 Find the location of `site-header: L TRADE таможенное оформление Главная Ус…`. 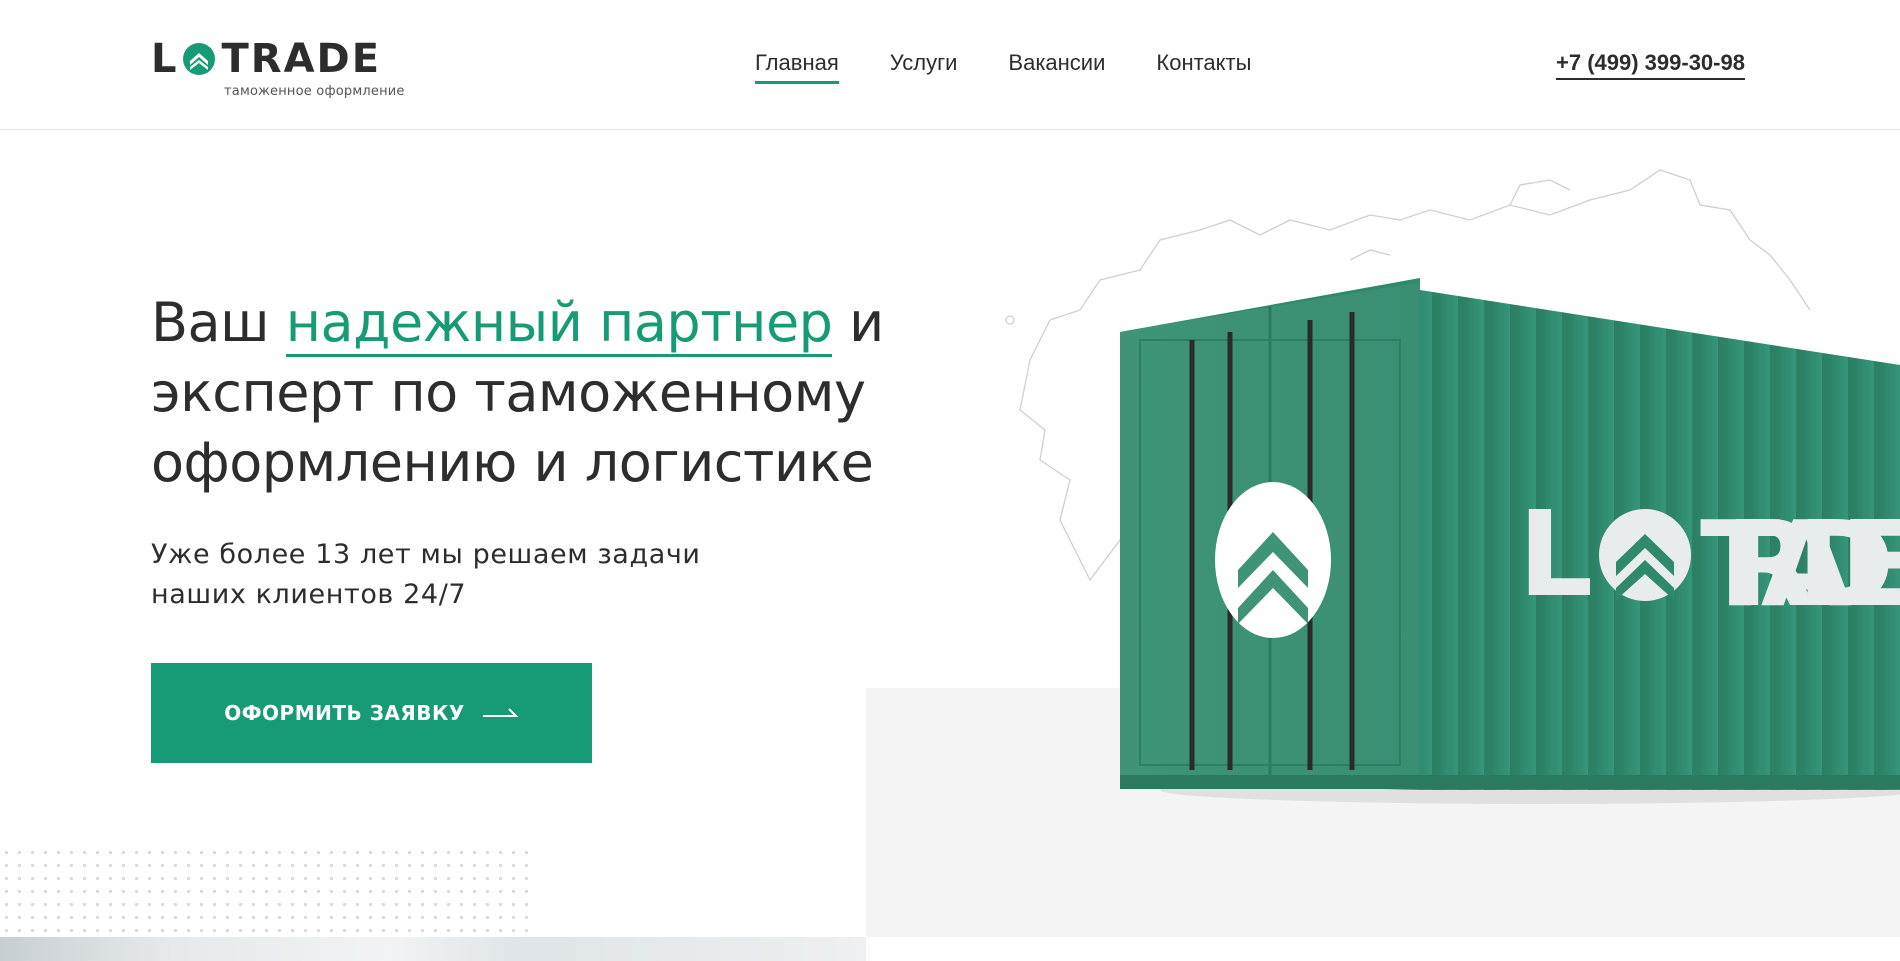

site-header: L TRADE таможенное оформление Главная Ус… is located at coordinates (950, 65).